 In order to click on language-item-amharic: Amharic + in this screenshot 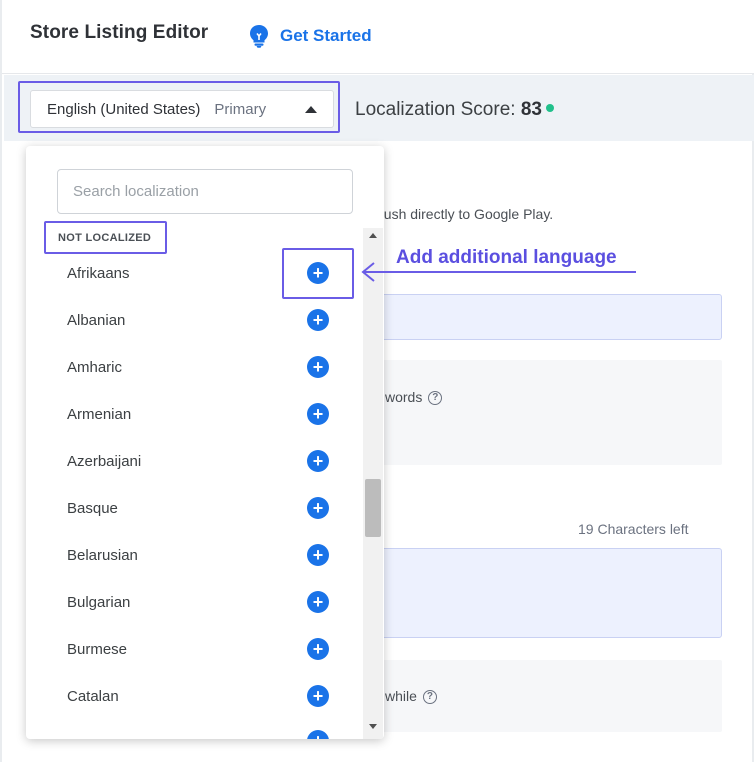, I will do `click(195, 367)`.